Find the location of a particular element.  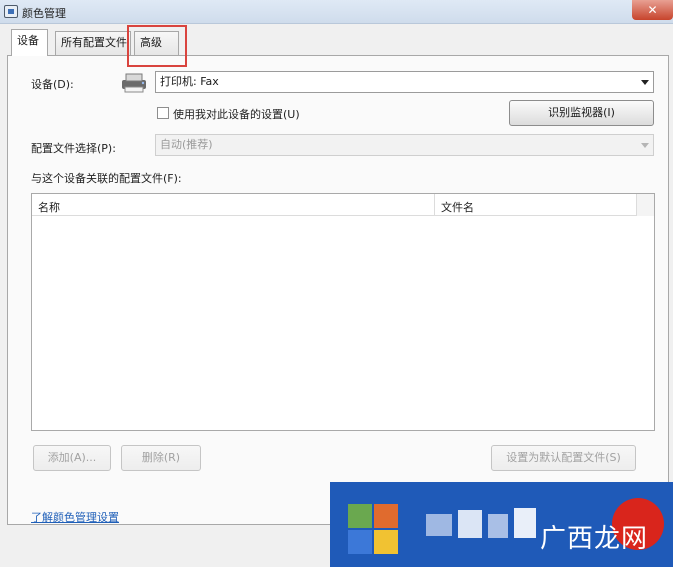

printer-icon is located at coordinates (135, 83).